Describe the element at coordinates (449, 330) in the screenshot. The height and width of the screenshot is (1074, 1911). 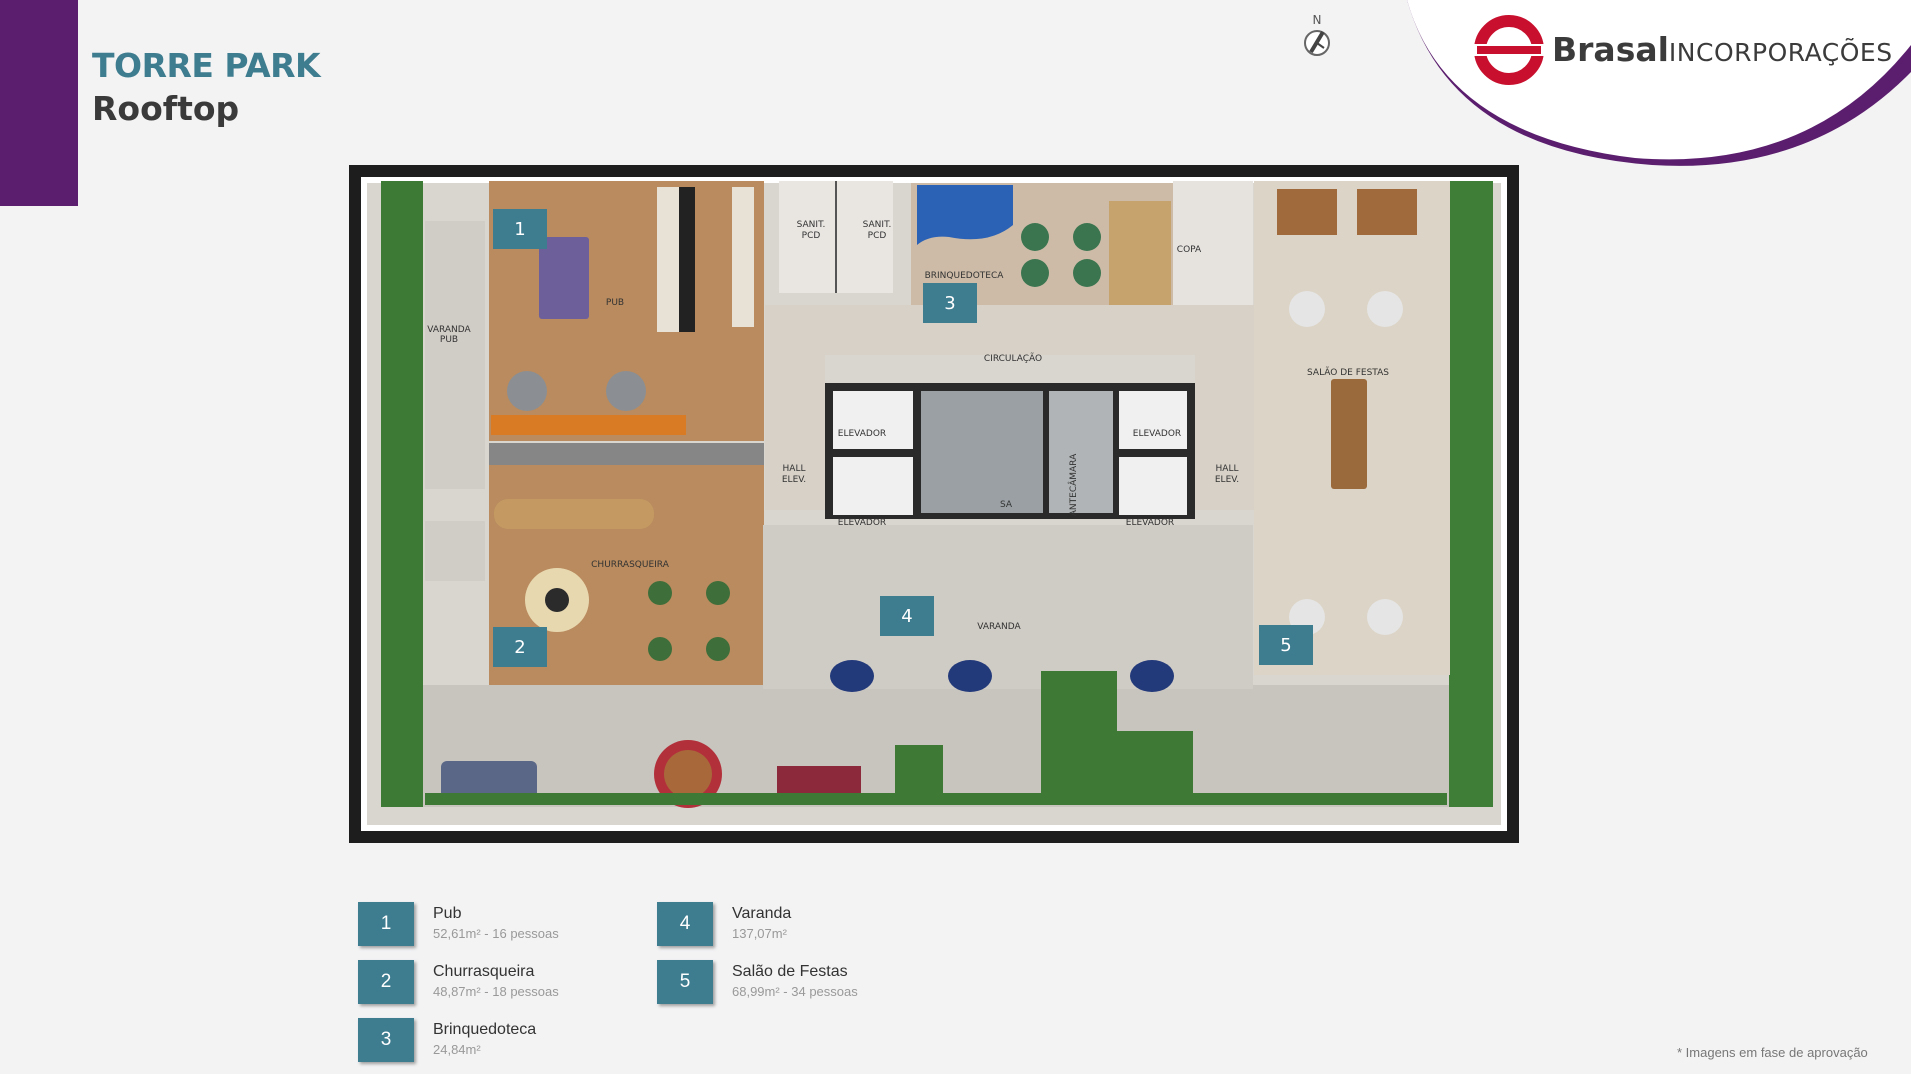
I see `label-varanda-pub-1: VARANDA` at that location.